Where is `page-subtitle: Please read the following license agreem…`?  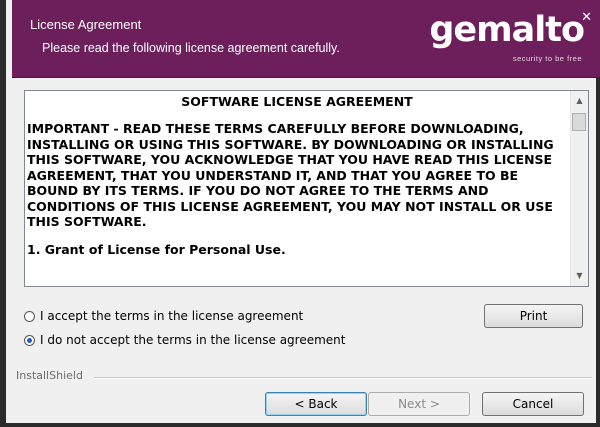
page-subtitle: Please read the following license agreem… is located at coordinates (191, 48).